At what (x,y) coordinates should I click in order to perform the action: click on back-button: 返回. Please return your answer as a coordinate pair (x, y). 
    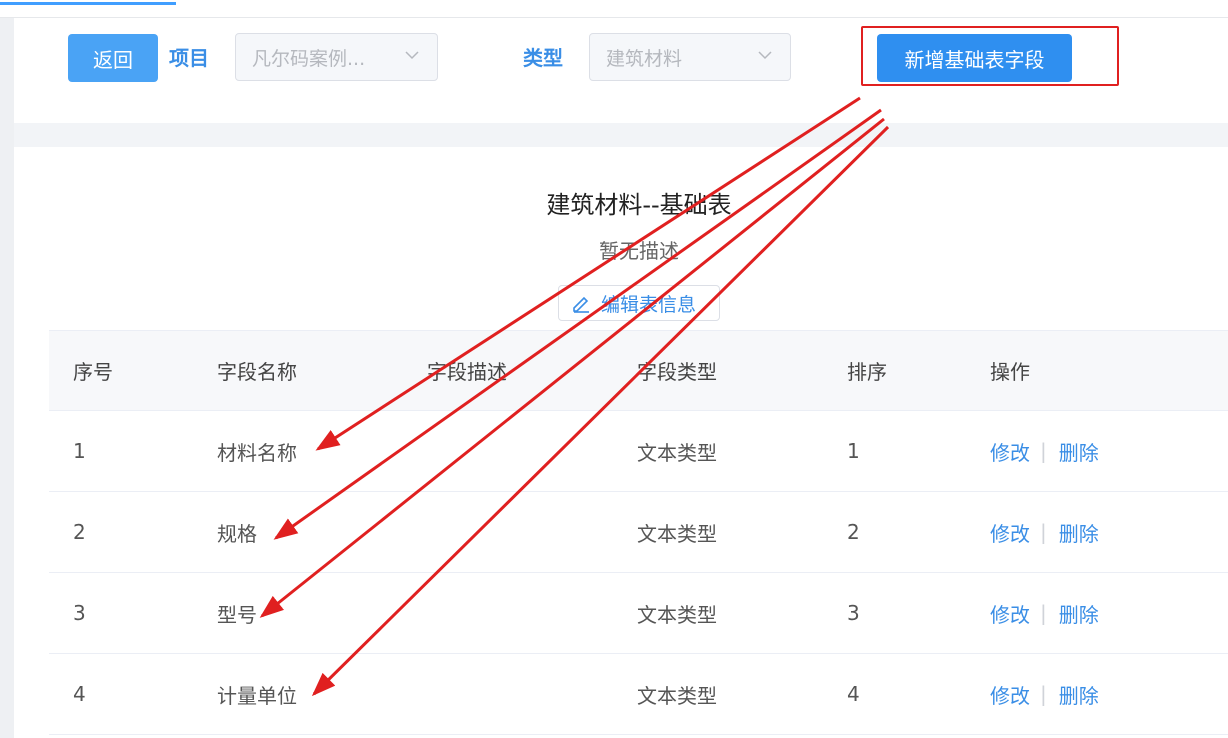
    Looking at the image, I should click on (113, 58).